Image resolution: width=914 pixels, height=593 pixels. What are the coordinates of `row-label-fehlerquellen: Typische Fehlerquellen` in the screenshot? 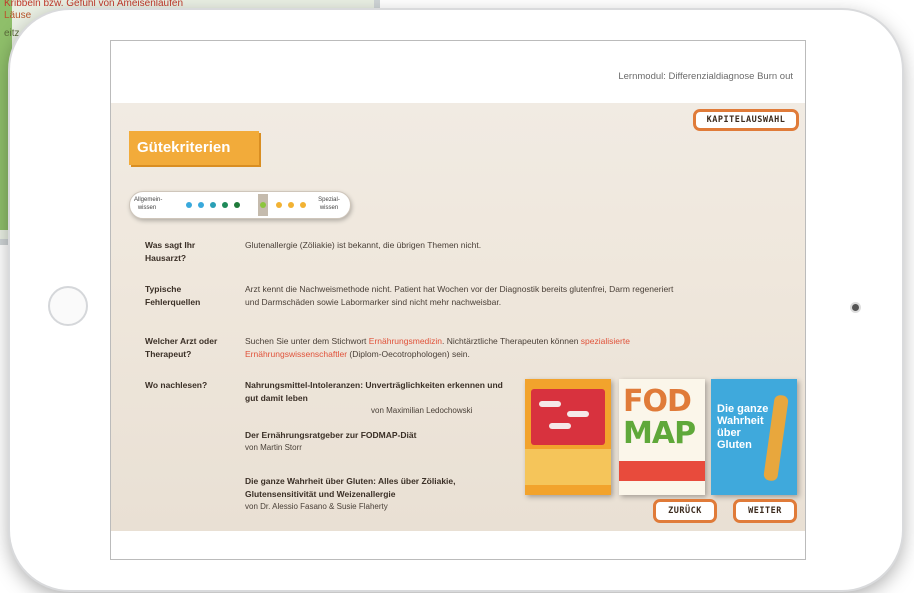 It's located at (173, 295).